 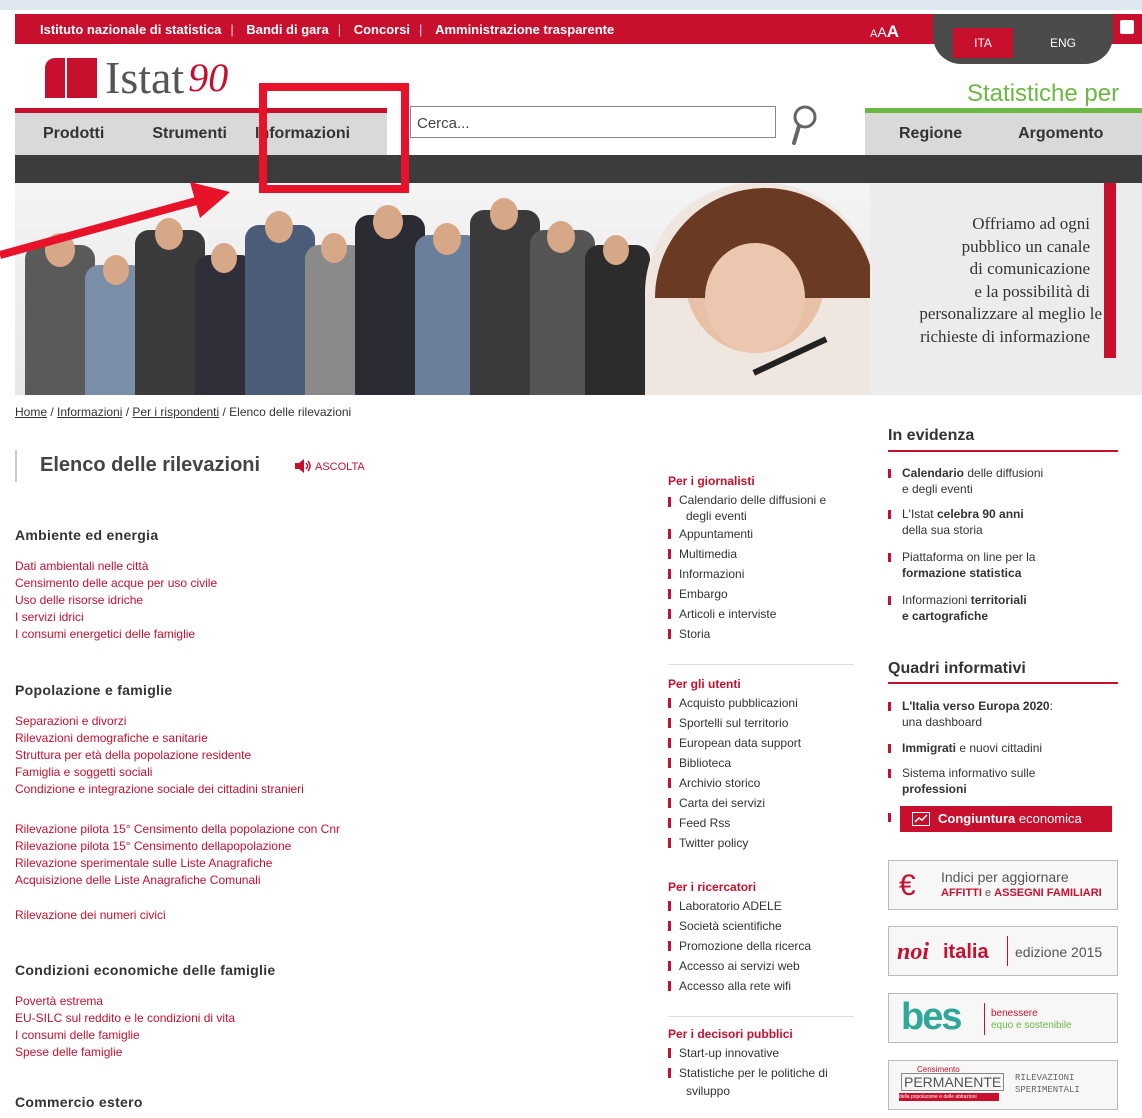 I want to click on menu-heading: Per gli utenti, so click(x=761, y=684).